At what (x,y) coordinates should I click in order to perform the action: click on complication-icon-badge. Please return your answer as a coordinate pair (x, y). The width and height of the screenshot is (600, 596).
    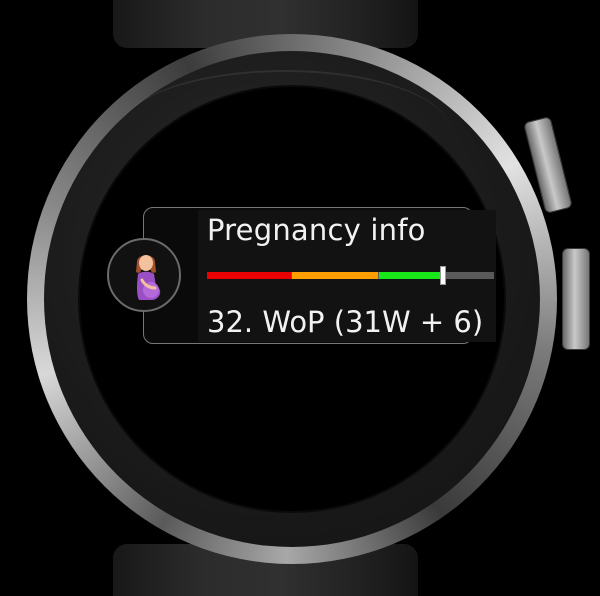
    Looking at the image, I should click on (144, 275).